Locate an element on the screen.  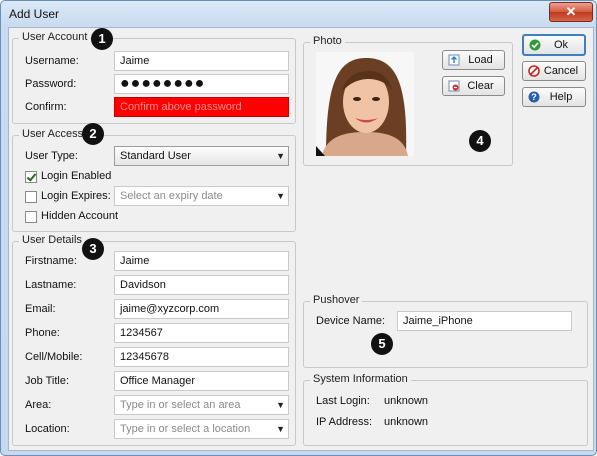
firstname-label: Firstname: is located at coordinates (51, 261).